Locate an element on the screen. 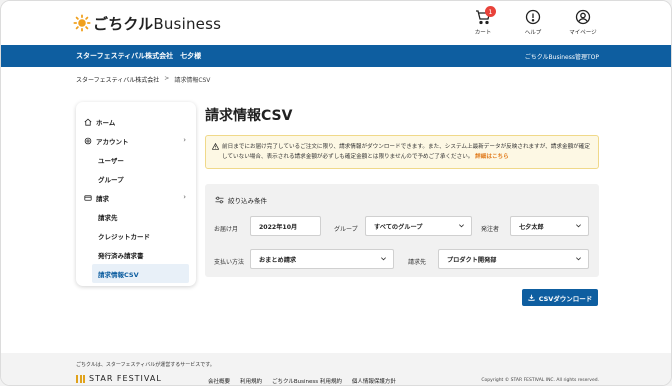 Image resolution: width=672 pixels, height=386 pixels. payment-method-select: おまとめ請求 is located at coordinates (322, 259).